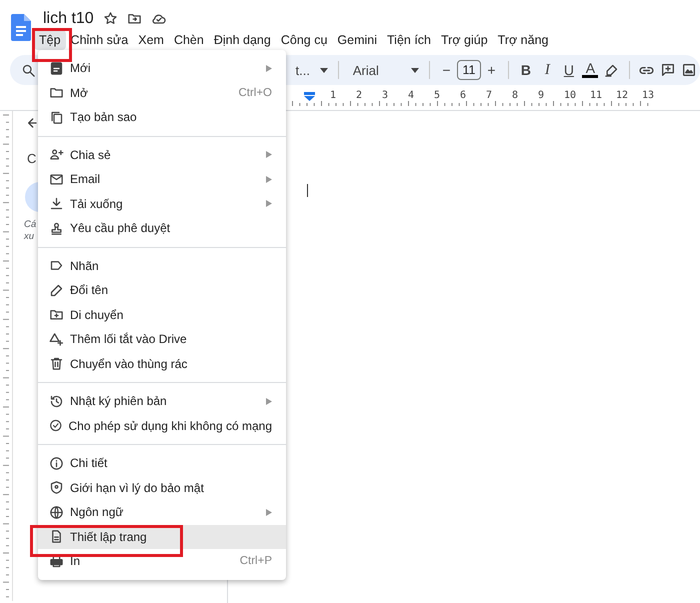 The width and height of the screenshot is (700, 603). I want to click on ruler-number: 5, so click(437, 95).